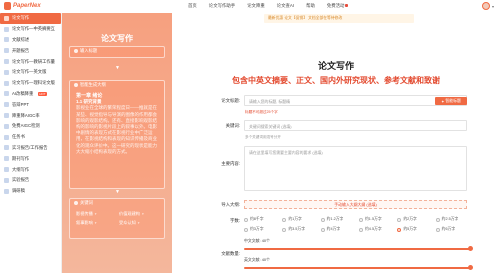 Image resolution: width=500 pixels, height=273 pixels. I want to click on nav-free-activity: 免费活动, so click(338, 6).